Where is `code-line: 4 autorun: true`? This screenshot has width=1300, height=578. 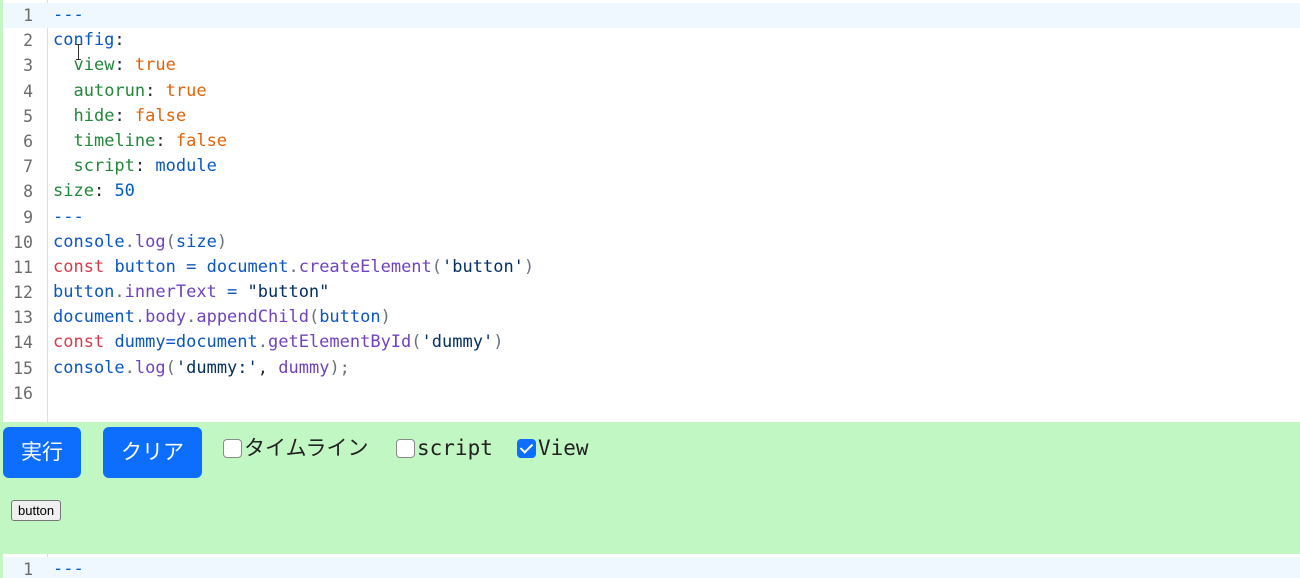 code-line: 4 autorun: true is located at coordinates (651, 91).